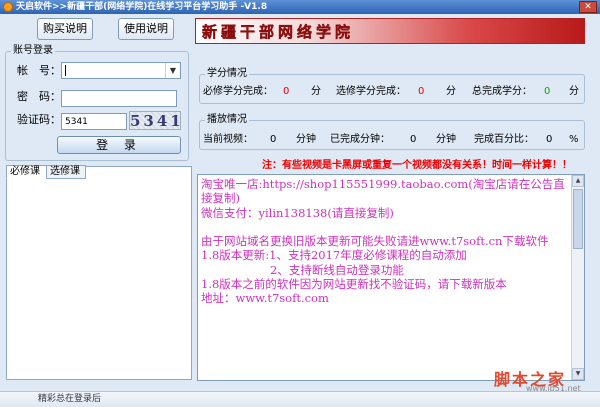  What do you see at coordinates (121, 70) in the screenshot?
I see `account-combobox: ▼` at bounding box center [121, 70].